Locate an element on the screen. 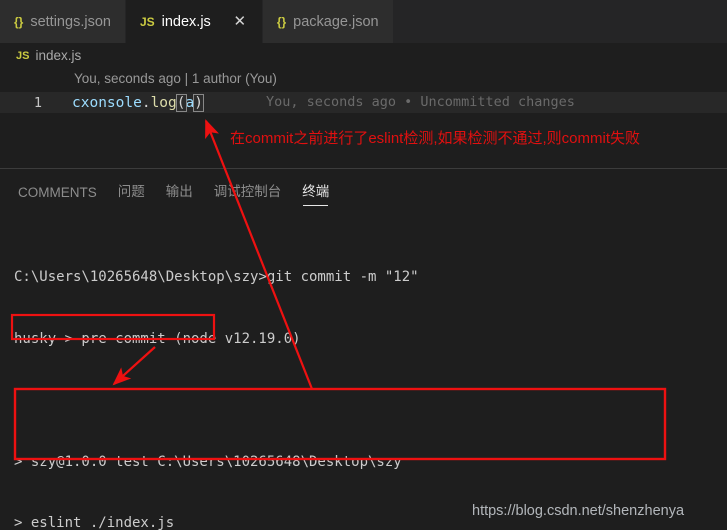  panel-tab-output: 输出 is located at coordinates (179, 194).